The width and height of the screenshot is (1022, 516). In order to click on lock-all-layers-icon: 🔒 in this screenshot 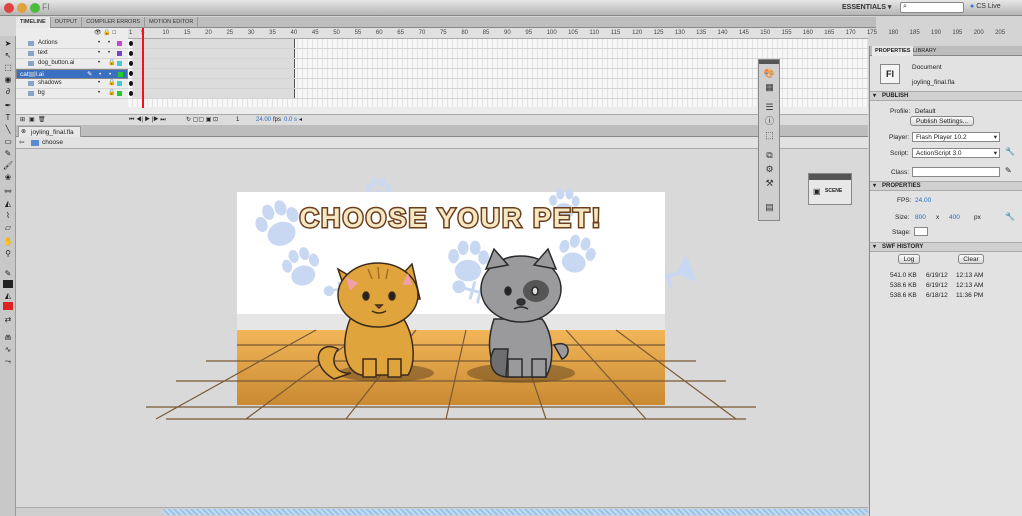, I will do `click(106, 33)`.